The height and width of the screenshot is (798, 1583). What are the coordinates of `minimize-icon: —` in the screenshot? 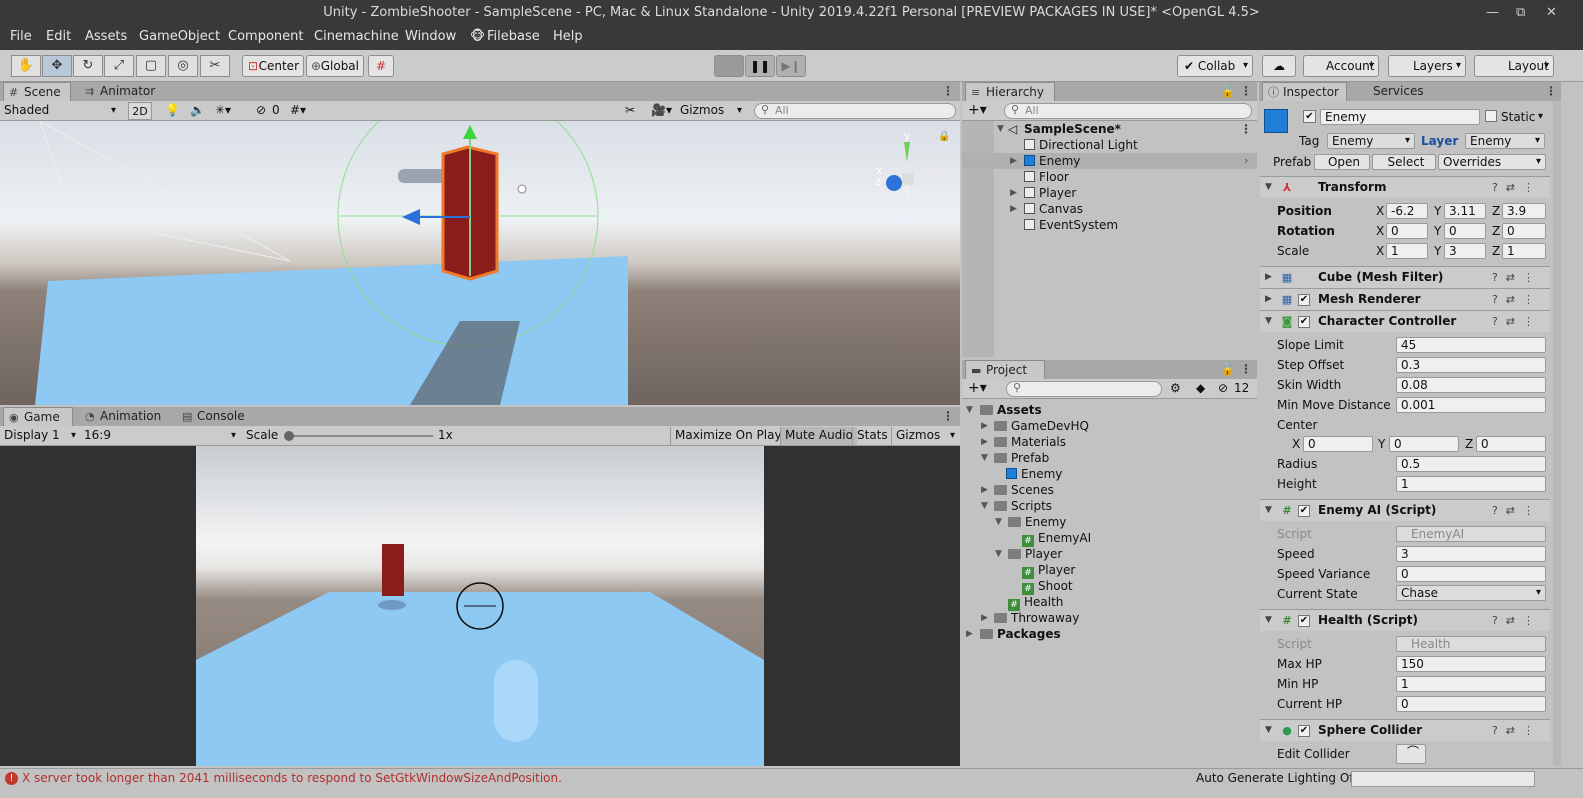 It's located at (1492, 12).